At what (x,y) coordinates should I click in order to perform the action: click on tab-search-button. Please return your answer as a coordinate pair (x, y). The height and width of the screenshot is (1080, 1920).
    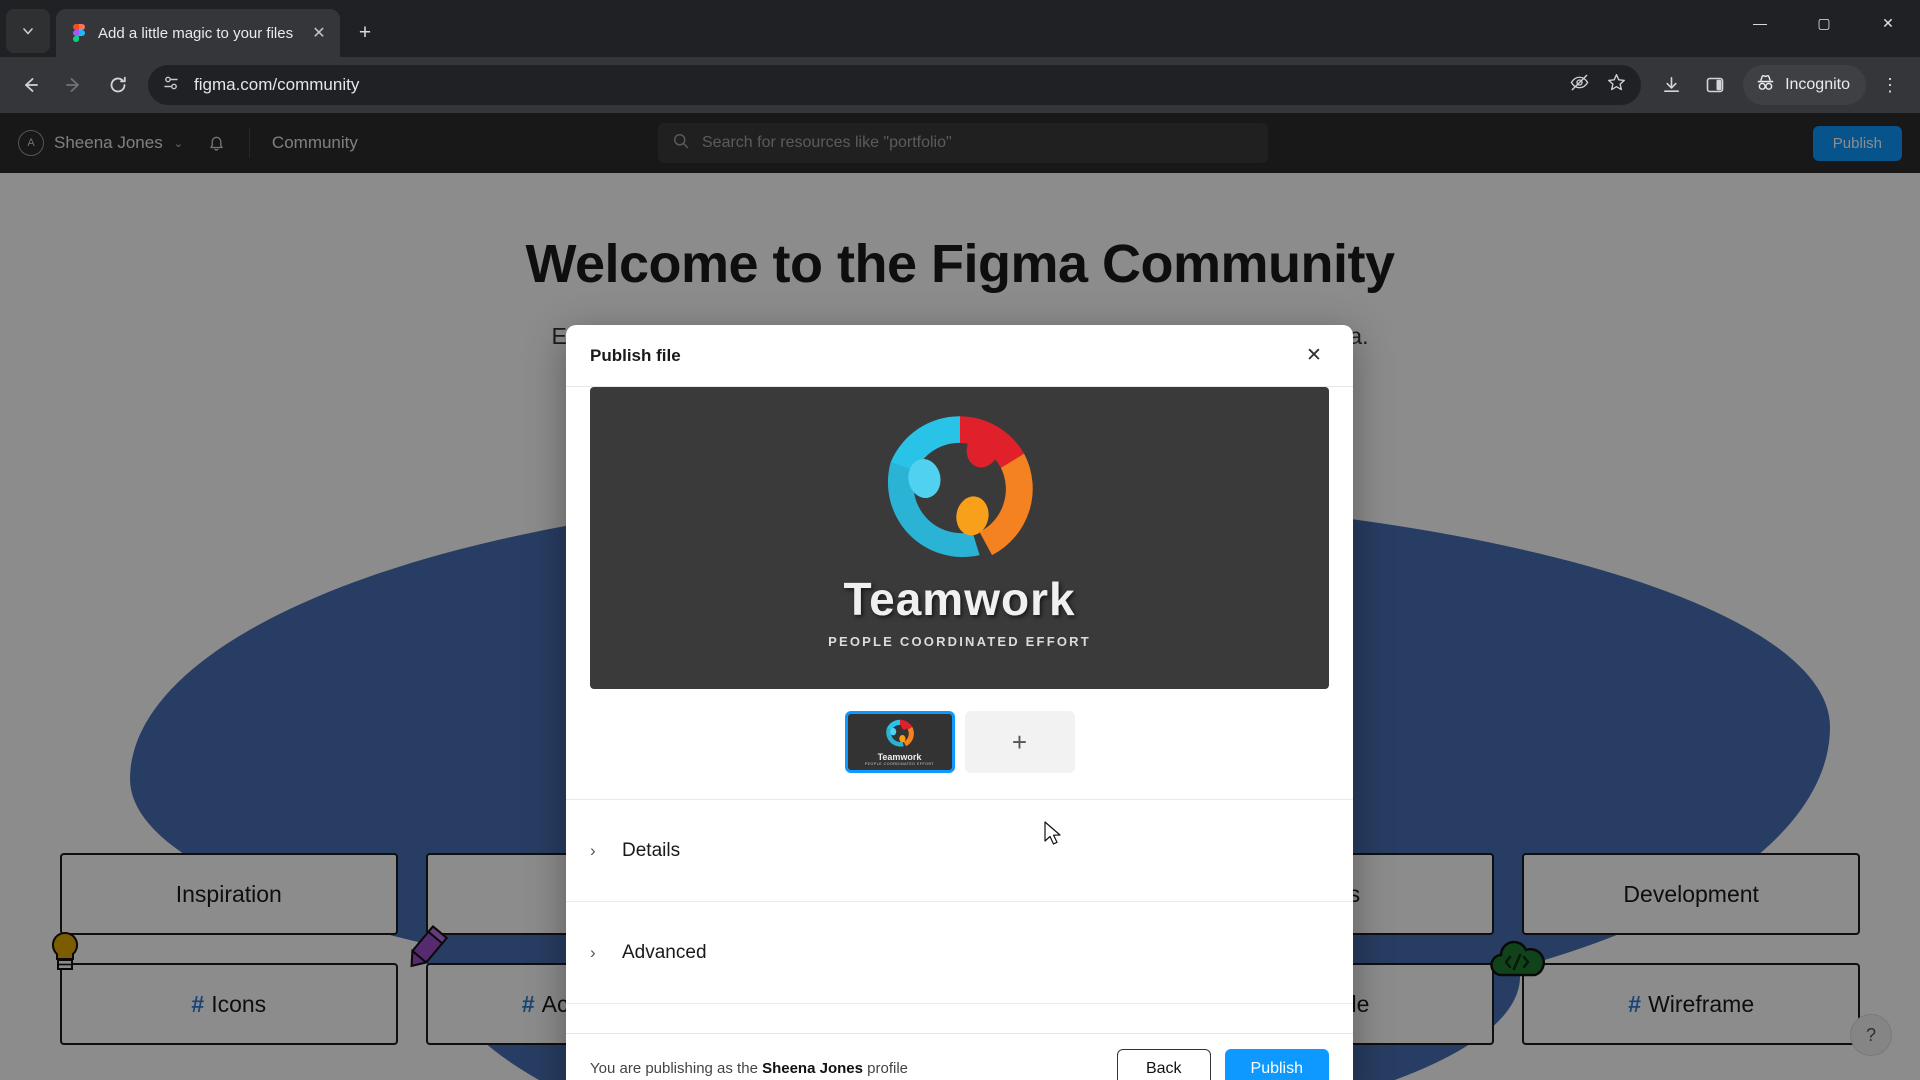
    Looking at the image, I should click on (28, 31).